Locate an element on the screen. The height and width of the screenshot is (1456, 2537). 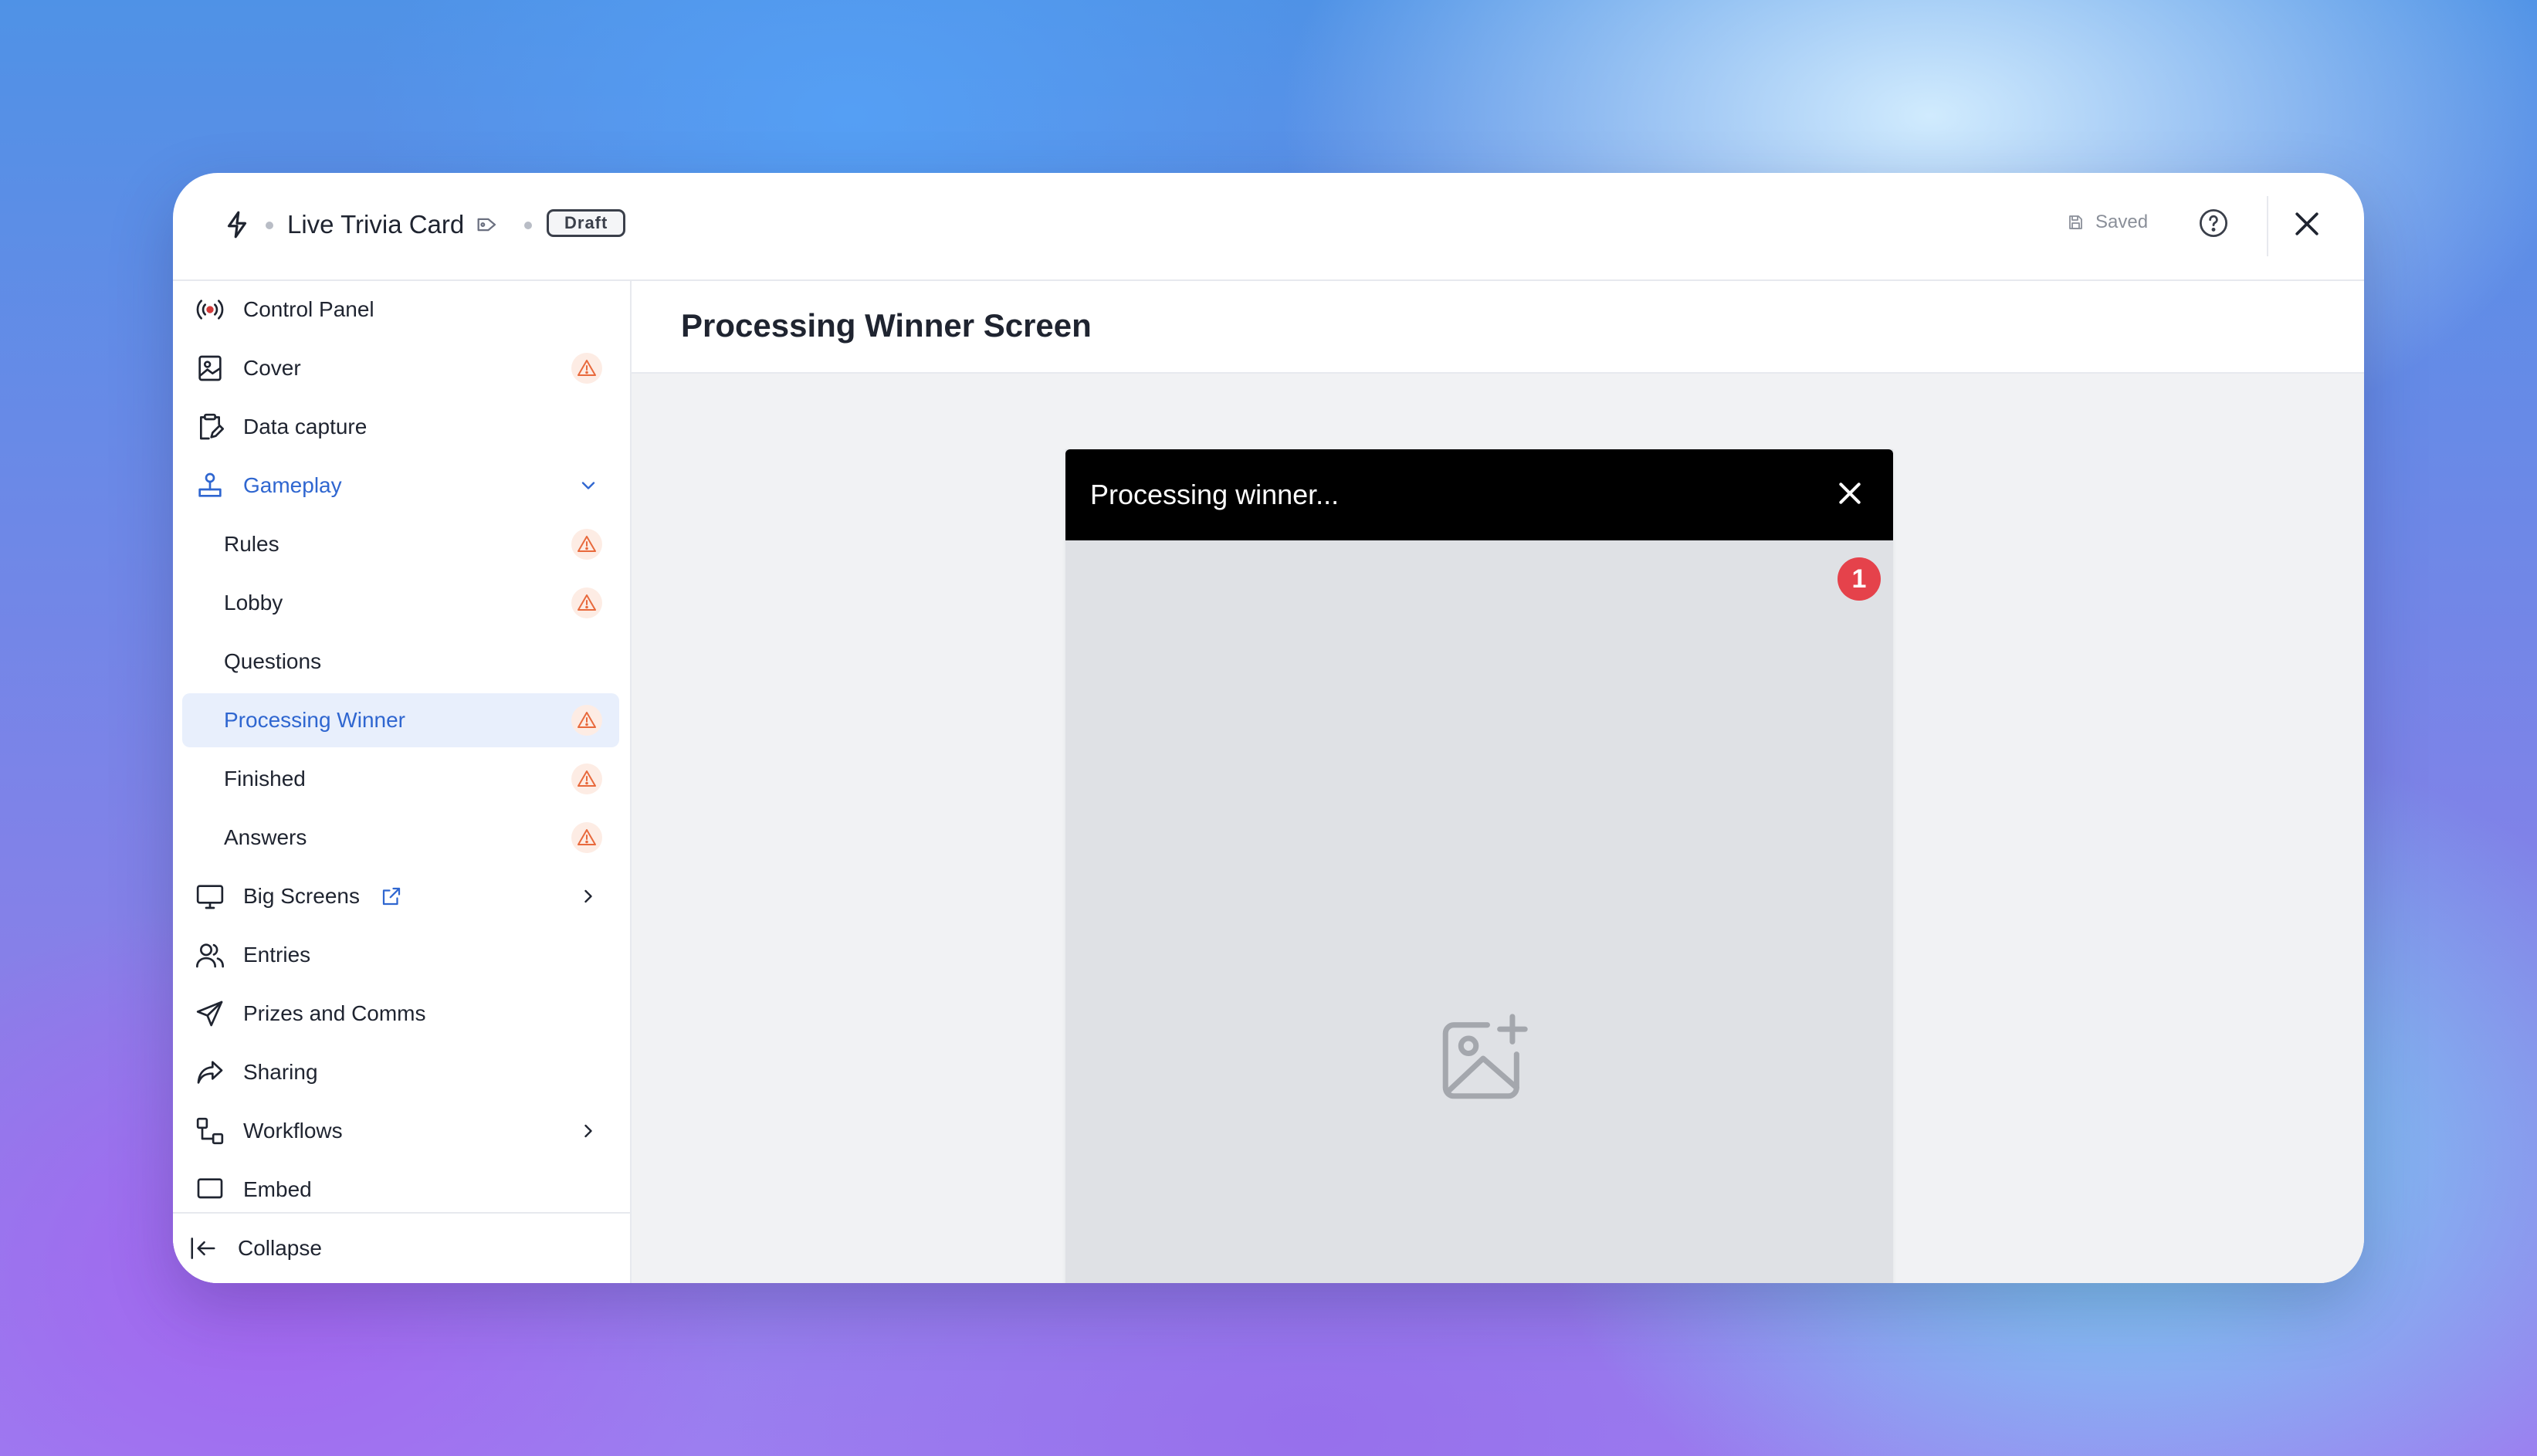
sidebar-item-control-panel: Control Panel is located at coordinates (401, 310).